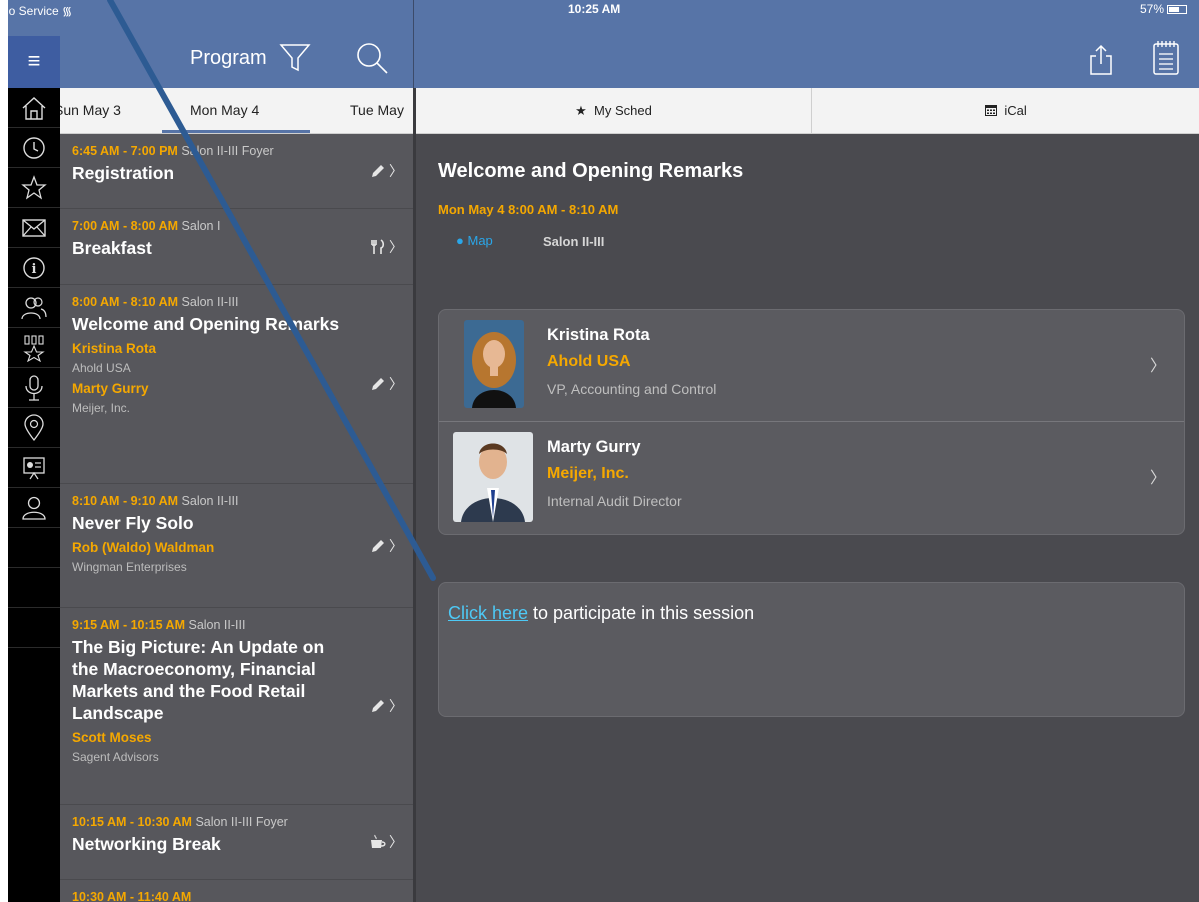 Image resolution: width=1199 pixels, height=902 pixels. I want to click on active-tab-indicator, so click(236, 131).